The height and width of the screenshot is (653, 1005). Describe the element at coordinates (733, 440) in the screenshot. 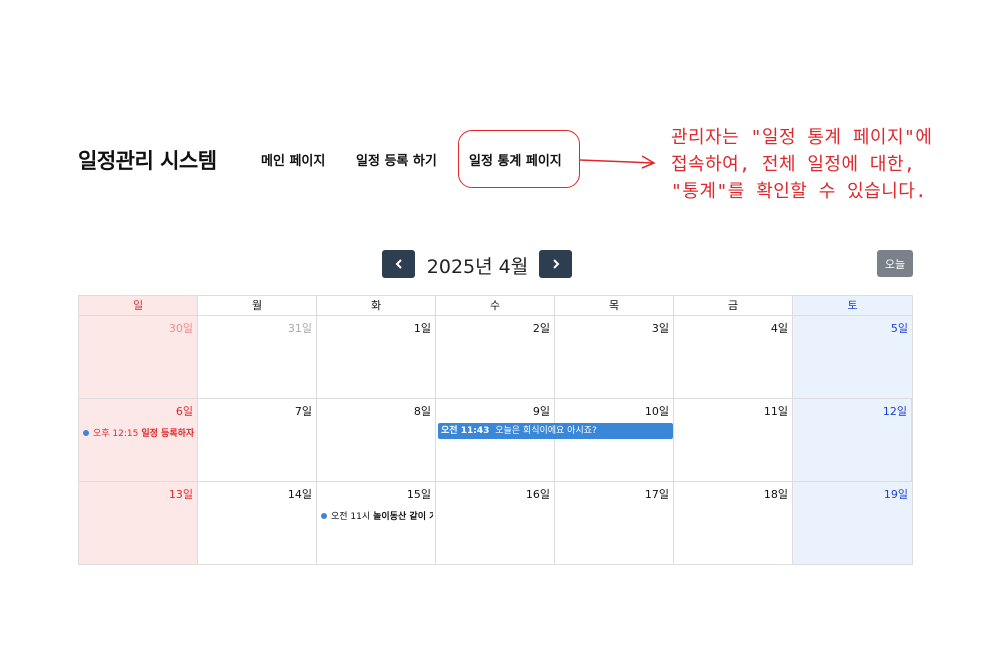

I see `day-cell: 11일` at that location.